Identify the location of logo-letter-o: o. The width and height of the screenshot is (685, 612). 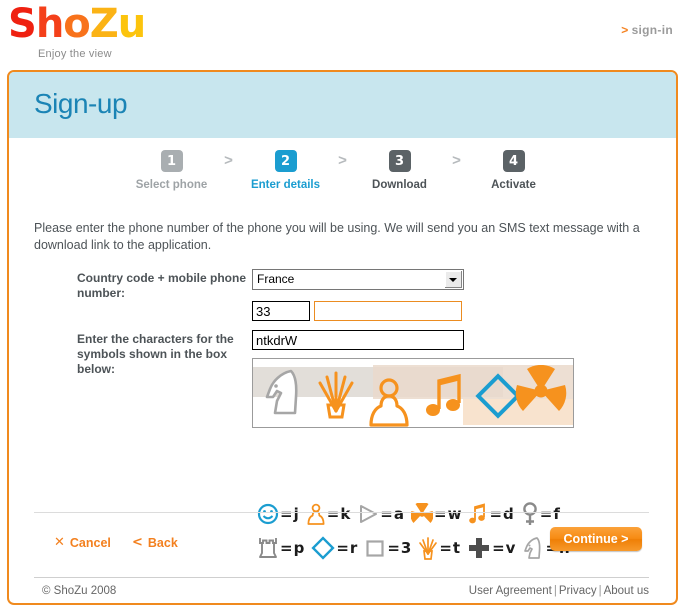
(77, 24).